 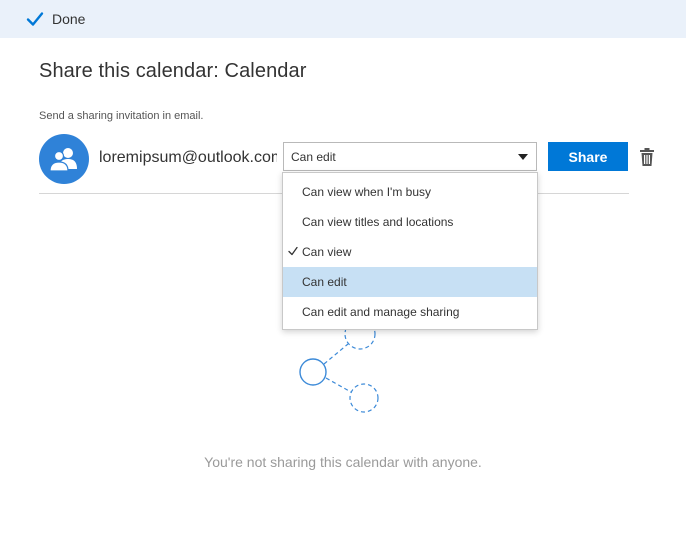 I want to click on menu-item-can-view-titles: Can view titles and locations, so click(x=410, y=222).